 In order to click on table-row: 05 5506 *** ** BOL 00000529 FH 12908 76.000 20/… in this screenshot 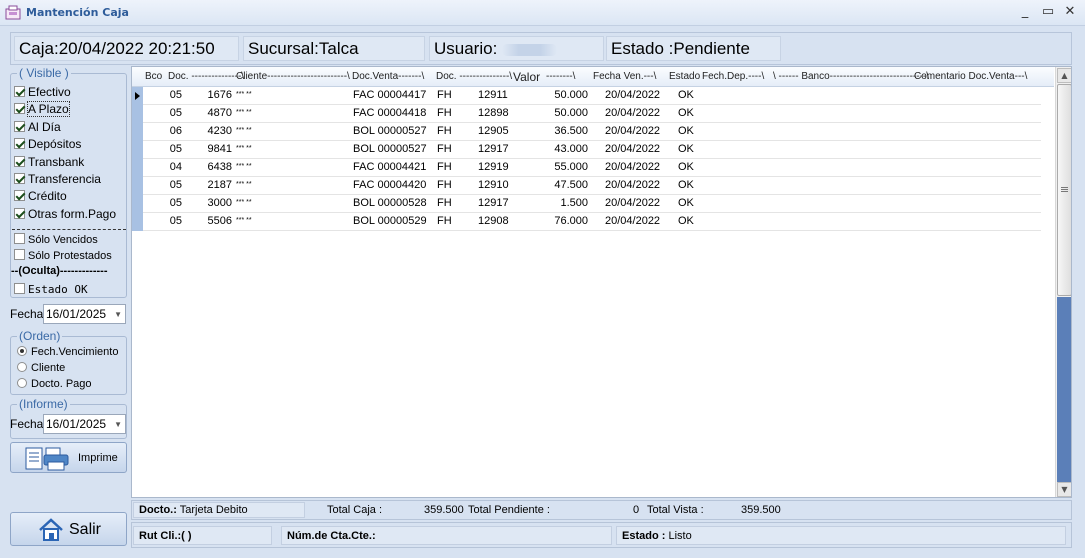, I will do `click(586, 222)`.